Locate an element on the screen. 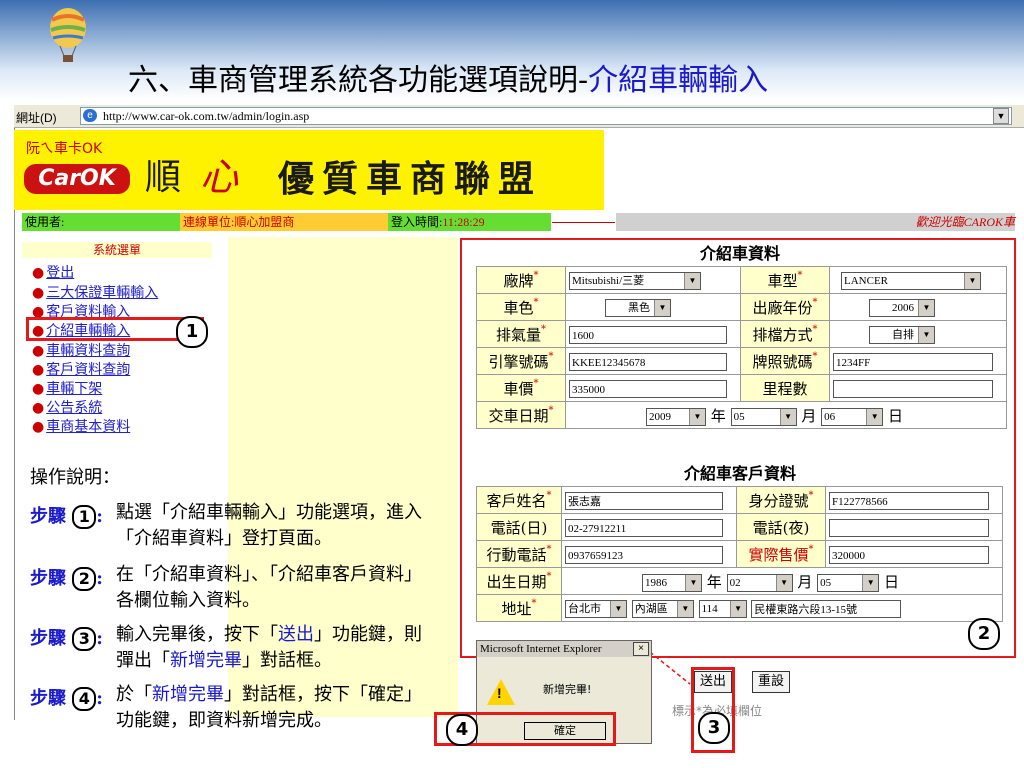 This screenshot has width=1024, height=768. cc-input: 1600 is located at coordinates (648, 334).